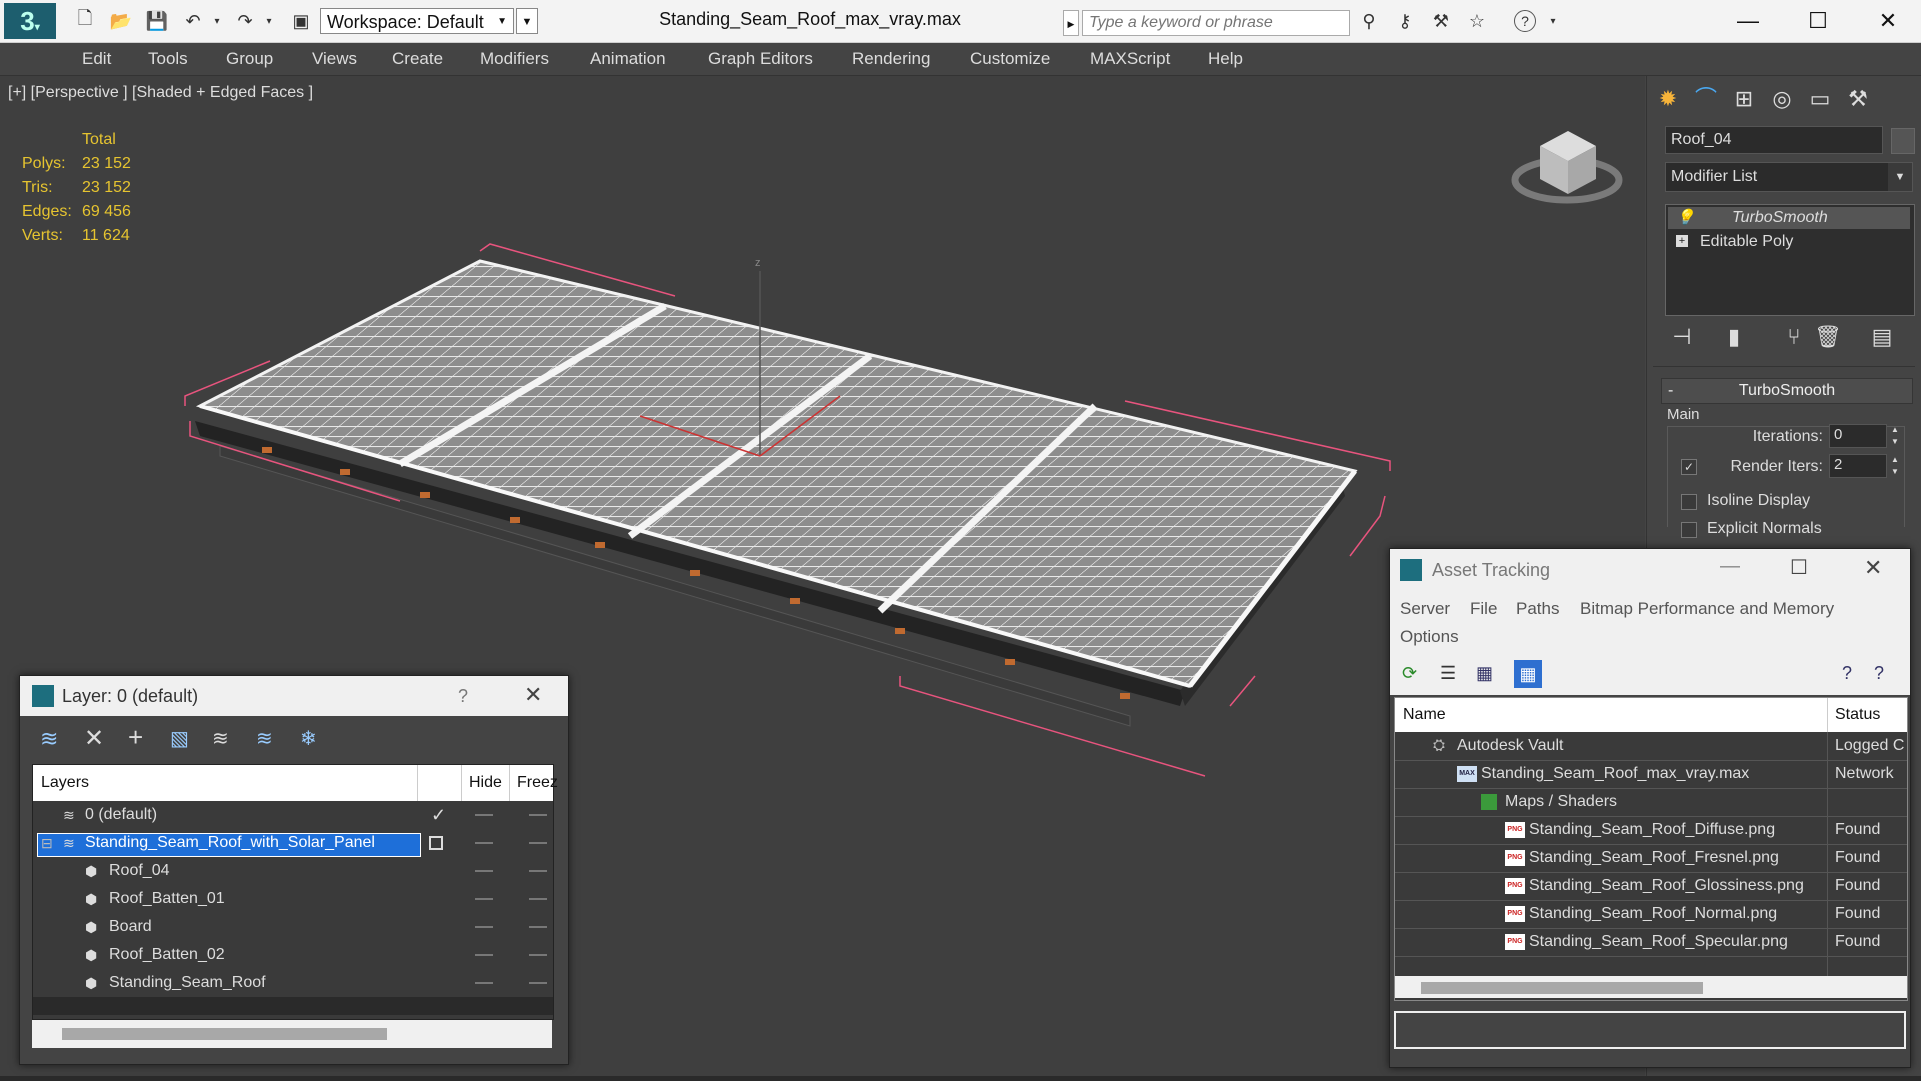 The image size is (1921, 1081). What do you see at coordinates (1858, 99) in the screenshot?
I see `utilities-tab-icon: ⚒` at bounding box center [1858, 99].